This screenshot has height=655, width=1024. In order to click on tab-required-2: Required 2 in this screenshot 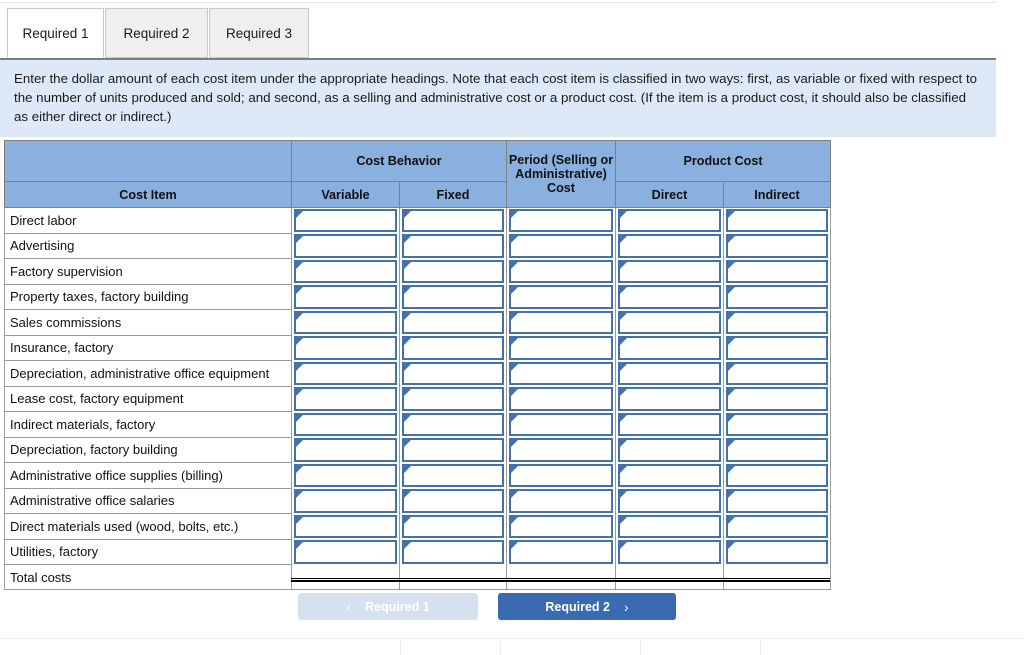, I will do `click(156, 33)`.